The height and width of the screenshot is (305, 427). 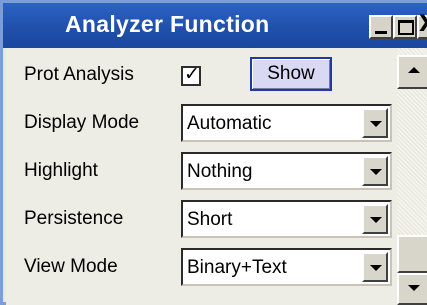 What do you see at coordinates (79, 74) in the screenshot?
I see `prot-analysis-label: Prot Analysis` at bounding box center [79, 74].